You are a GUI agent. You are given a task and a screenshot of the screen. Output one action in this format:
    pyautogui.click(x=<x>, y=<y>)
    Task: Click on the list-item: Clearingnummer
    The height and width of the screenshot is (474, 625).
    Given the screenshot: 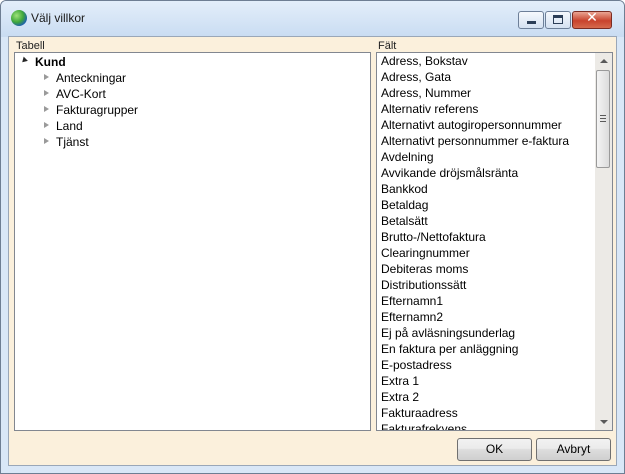 What is the action you would take?
    pyautogui.click(x=485, y=253)
    